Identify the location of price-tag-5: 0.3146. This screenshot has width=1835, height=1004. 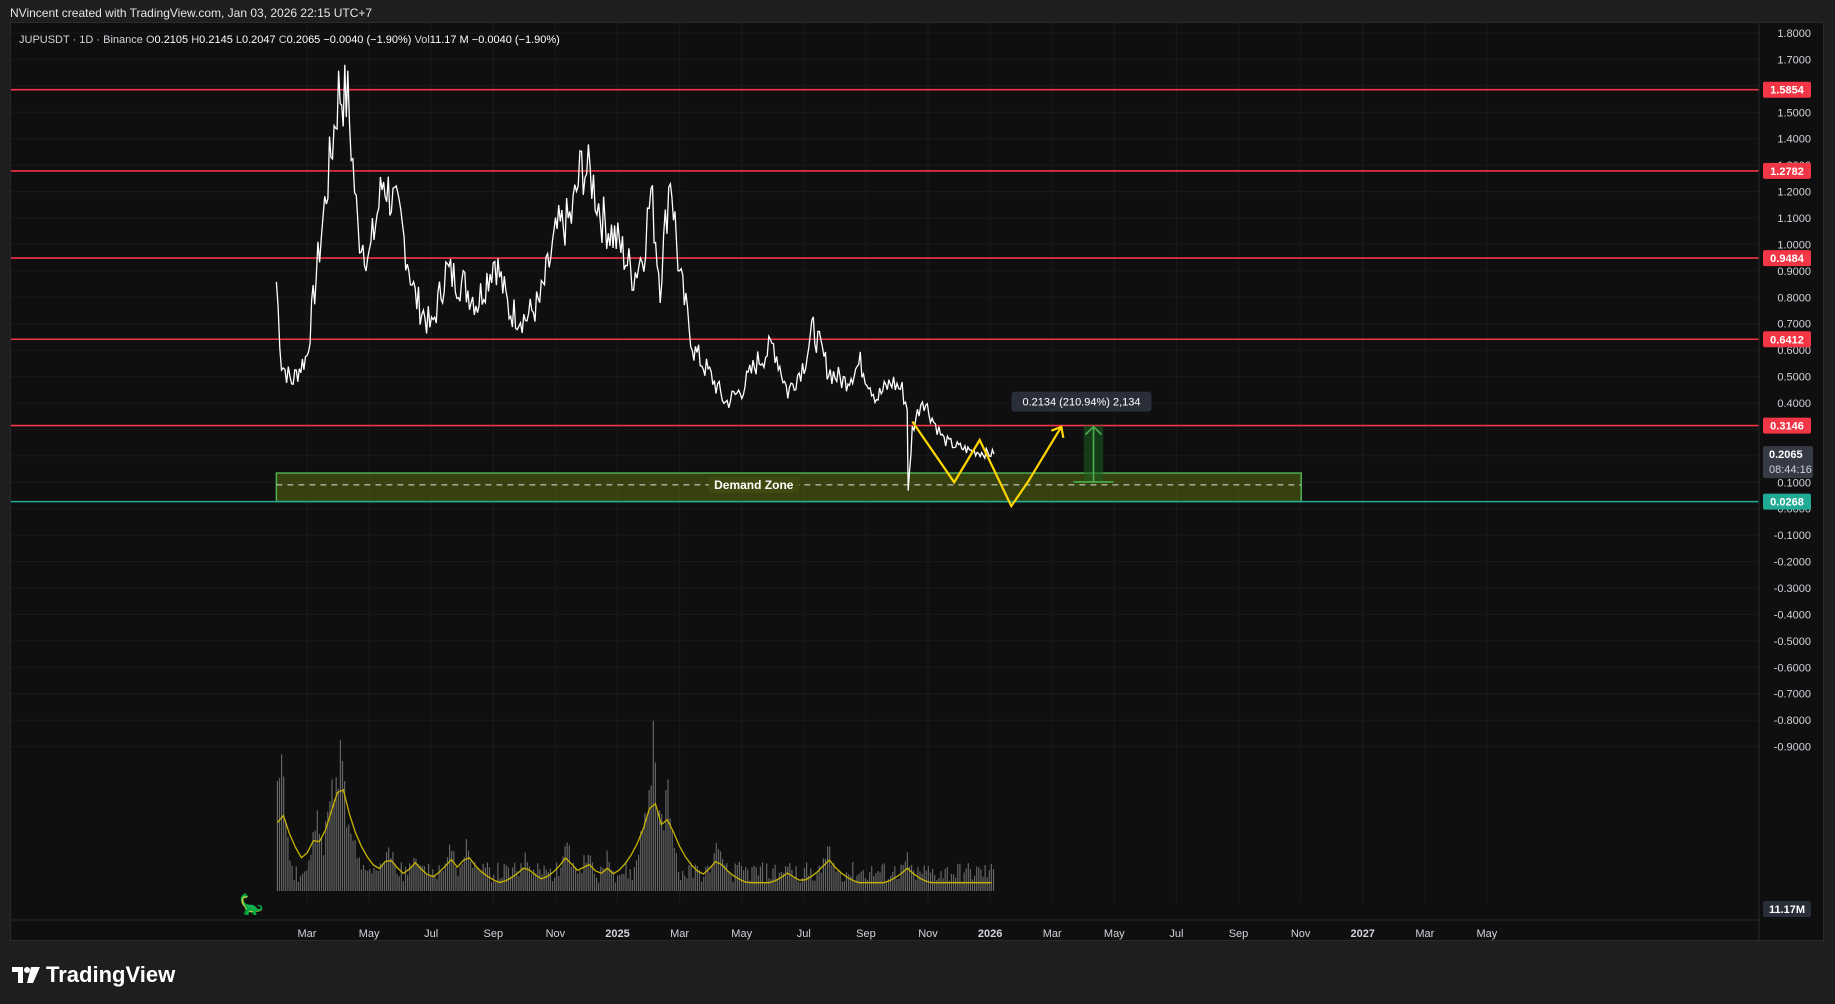
(1787, 427).